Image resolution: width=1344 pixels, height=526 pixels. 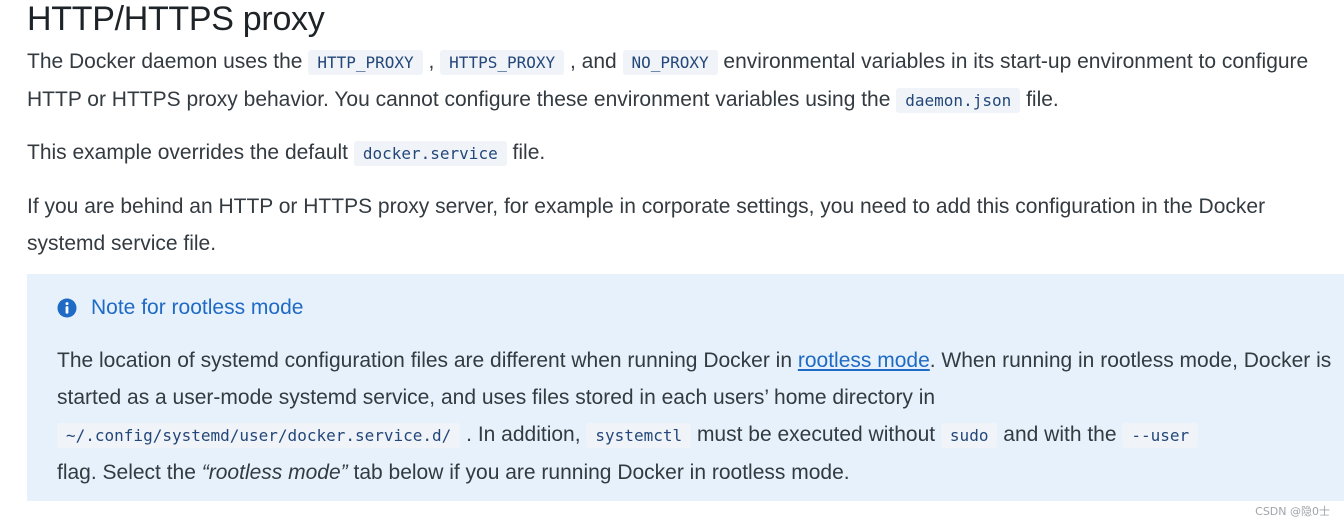 I want to click on inline-code-daemon-json: daemon.json, so click(x=958, y=100).